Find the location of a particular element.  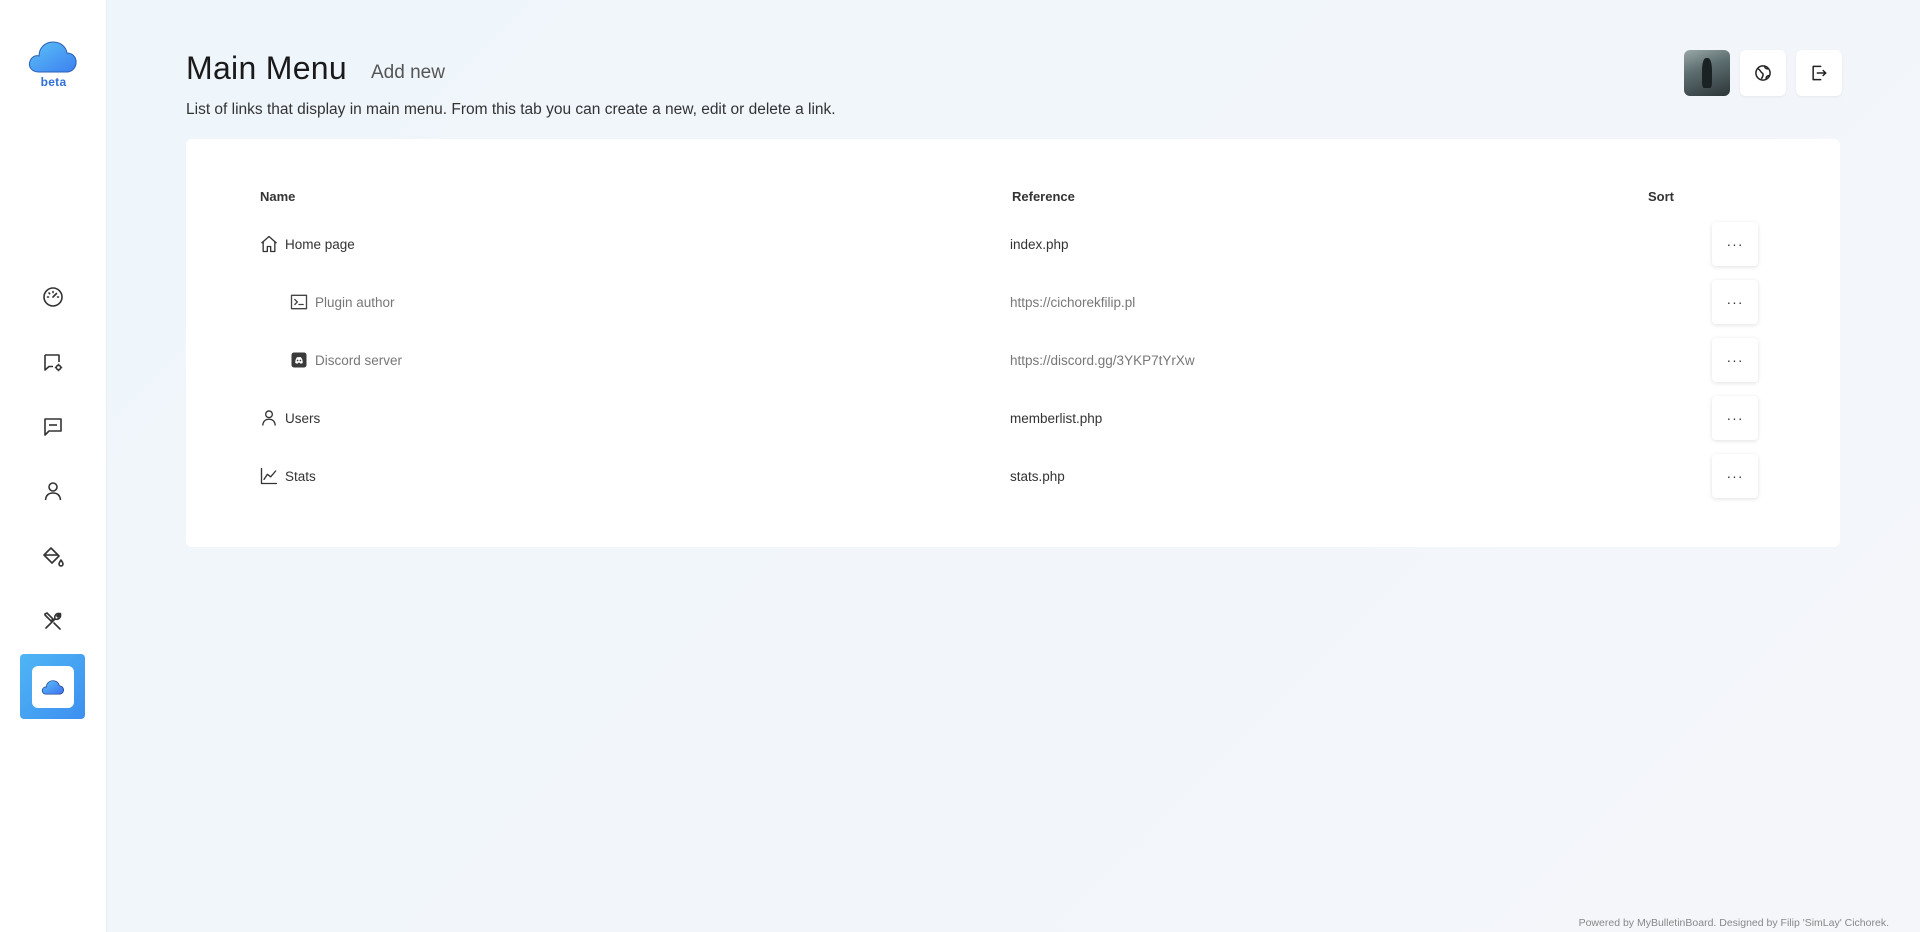

table-row: Home page index.php 1 ··· is located at coordinates (960, 244).